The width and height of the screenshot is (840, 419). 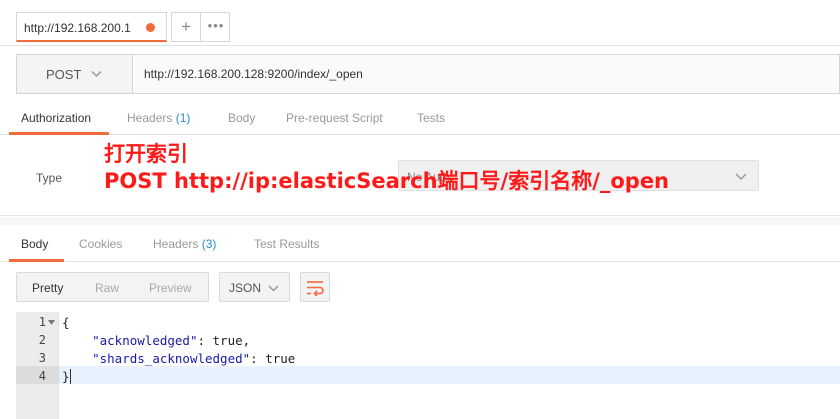 I want to click on format-select: JSON, so click(x=254, y=287).